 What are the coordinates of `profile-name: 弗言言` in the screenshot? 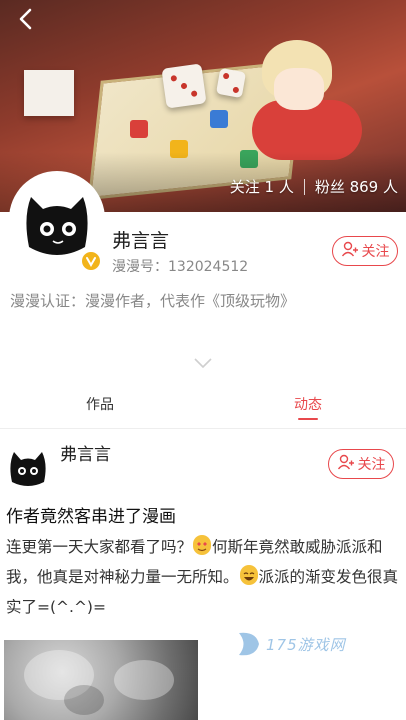 It's located at (141, 241).